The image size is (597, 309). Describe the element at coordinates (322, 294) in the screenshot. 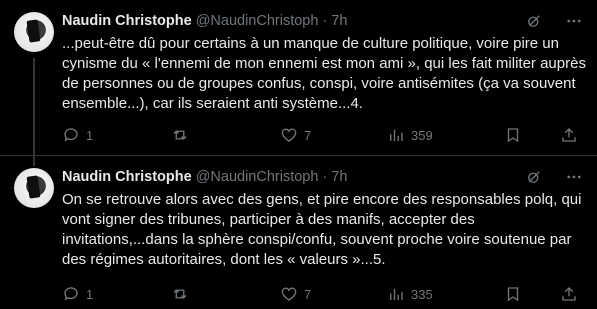

I see `tweet-actions: 1 7 335` at that location.